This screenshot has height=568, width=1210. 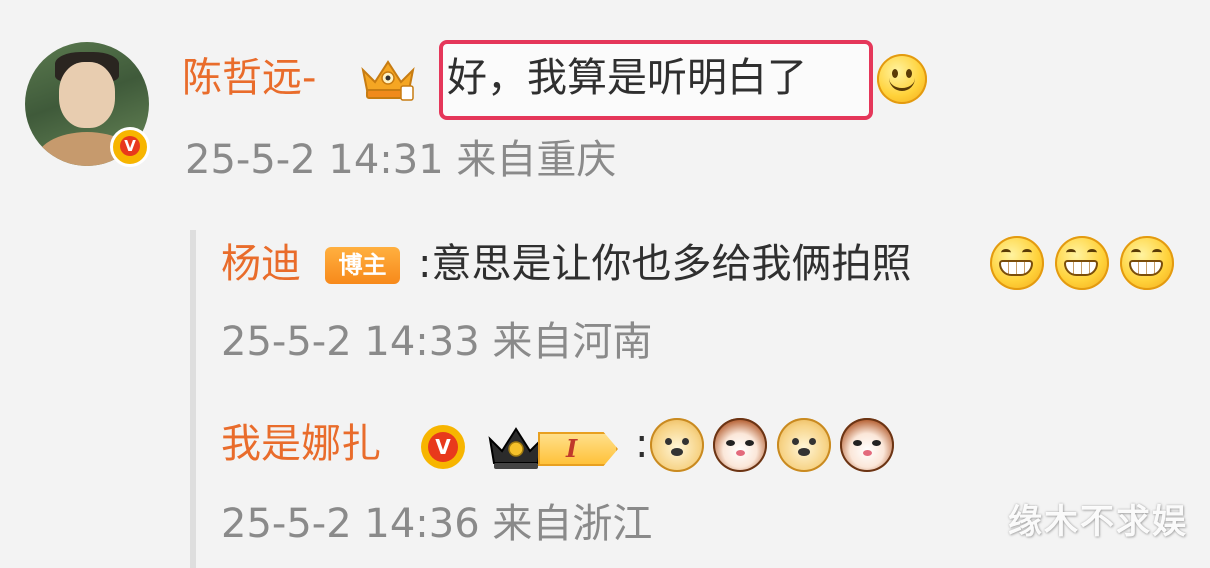 I want to click on reply-text: :意思是让你也多给我俩拍照, so click(x=665, y=264).